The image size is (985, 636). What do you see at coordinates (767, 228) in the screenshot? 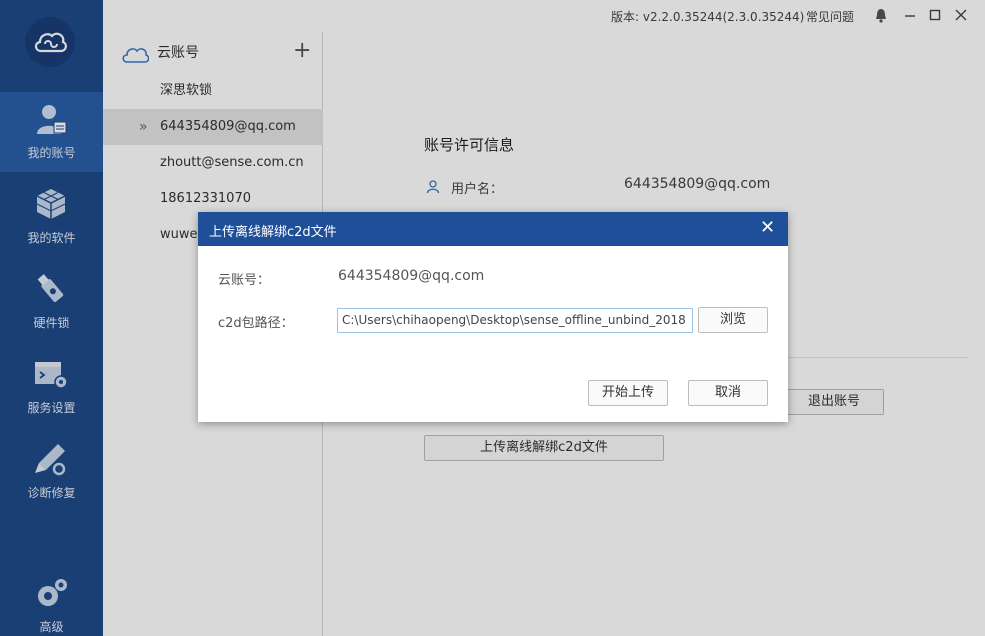
I see `dialog-close-icon: ✕` at bounding box center [767, 228].